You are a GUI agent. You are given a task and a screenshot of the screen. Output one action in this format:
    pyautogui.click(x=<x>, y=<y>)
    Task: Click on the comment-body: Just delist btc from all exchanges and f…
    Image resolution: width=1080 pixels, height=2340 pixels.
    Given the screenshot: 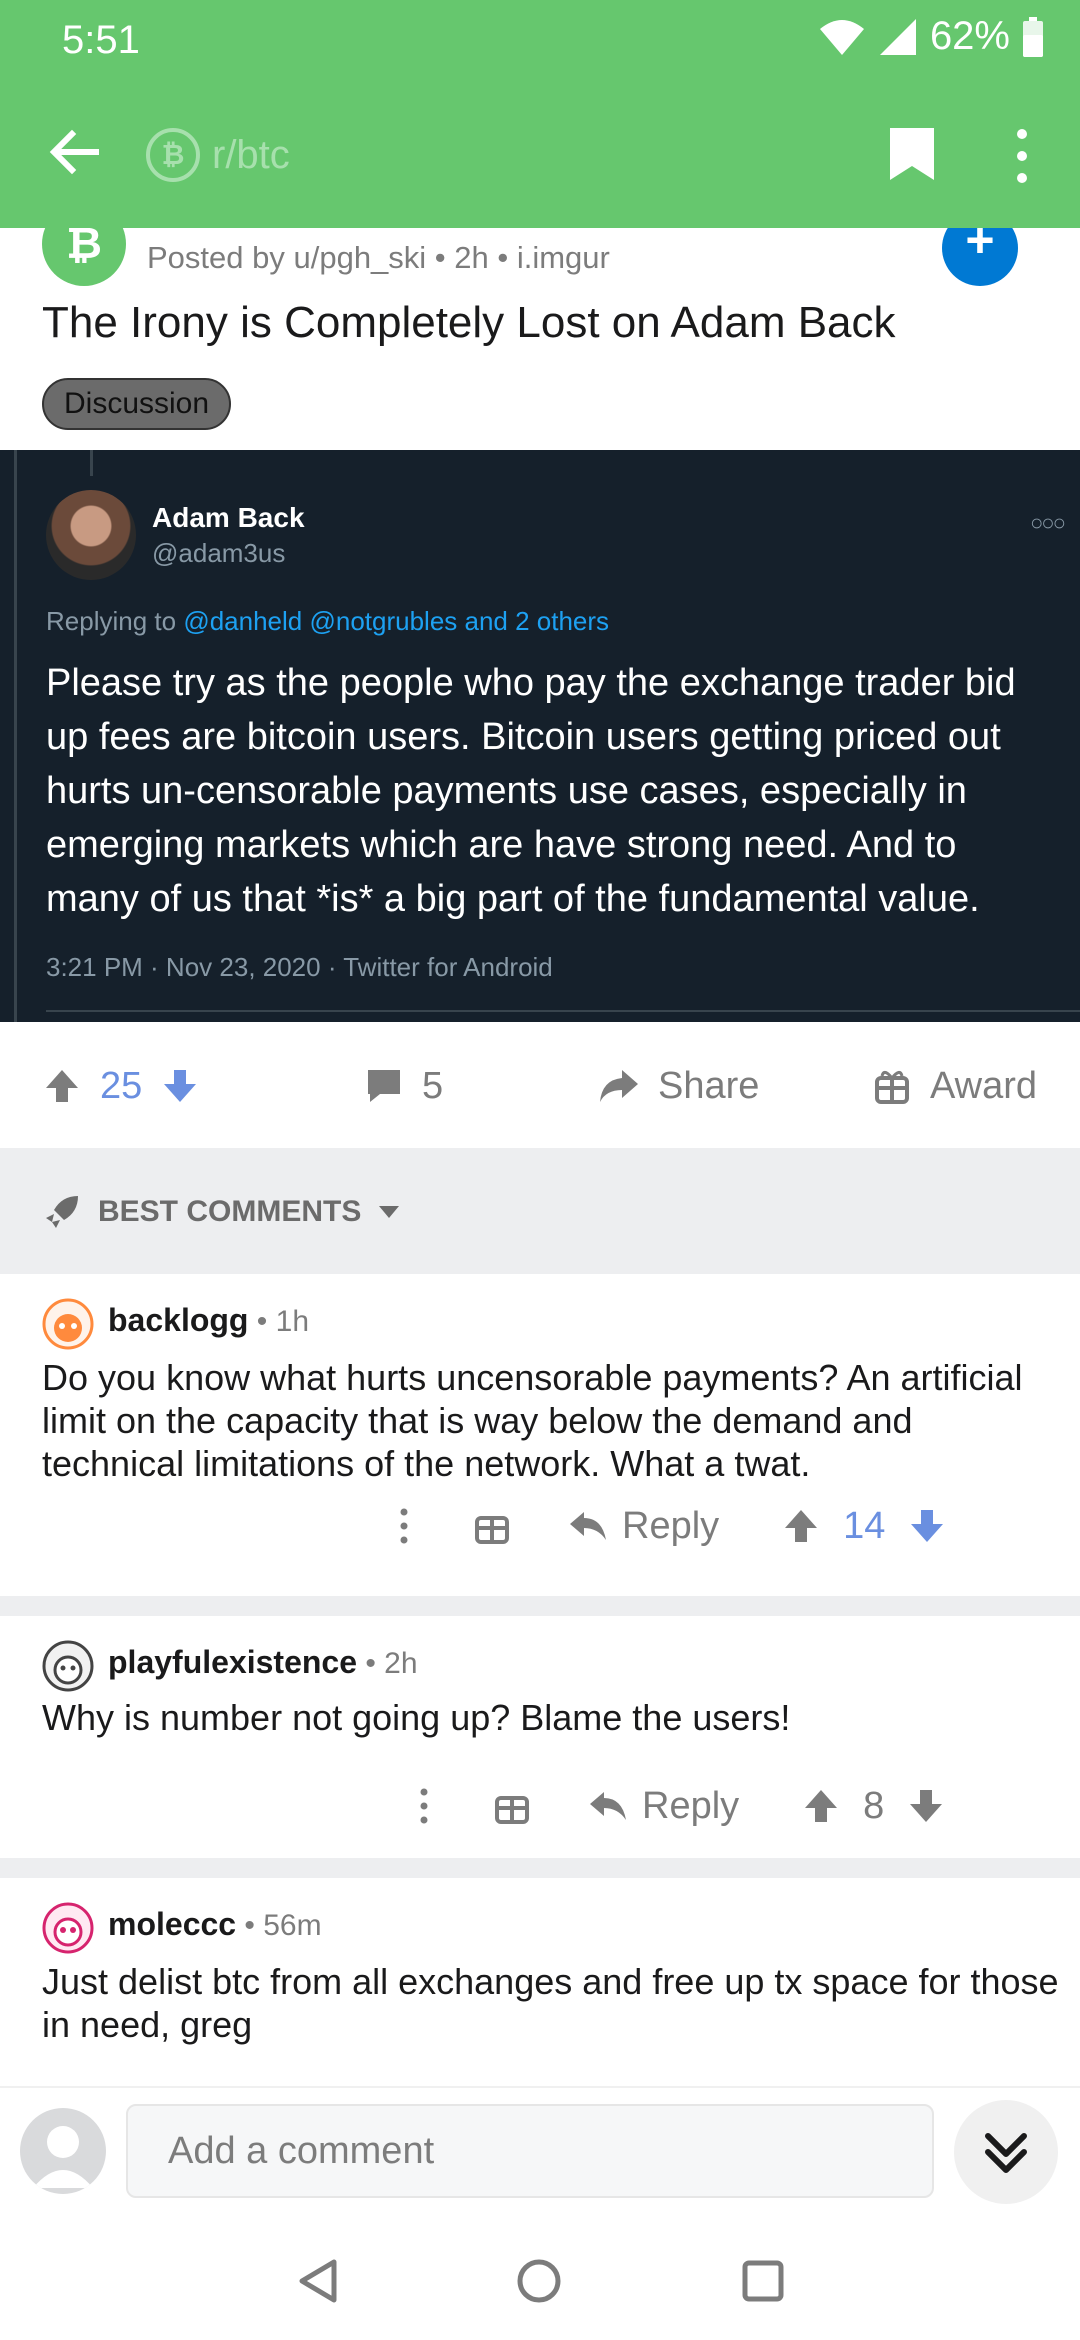 What is the action you would take?
    pyautogui.click(x=550, y=2003)
    